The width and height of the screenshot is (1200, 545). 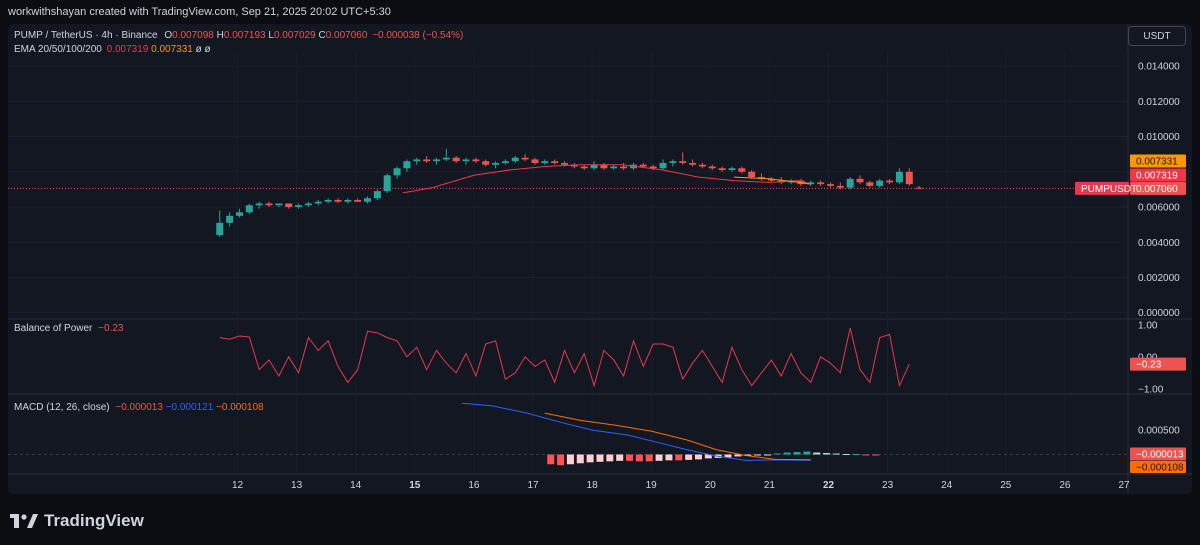 What do you see at coordinates (1148, 325) in the screenshot?
I see `bop-tick-label: 1.00` at bounding box center [1148, 325].